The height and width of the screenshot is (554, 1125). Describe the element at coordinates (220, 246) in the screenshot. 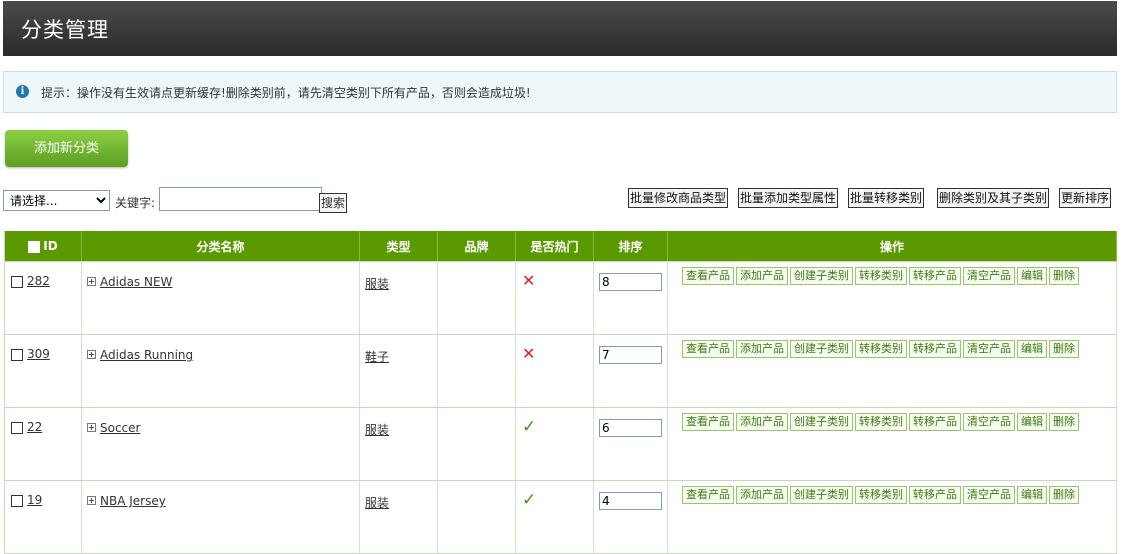

I see `th-name: 分类名称` at that location.